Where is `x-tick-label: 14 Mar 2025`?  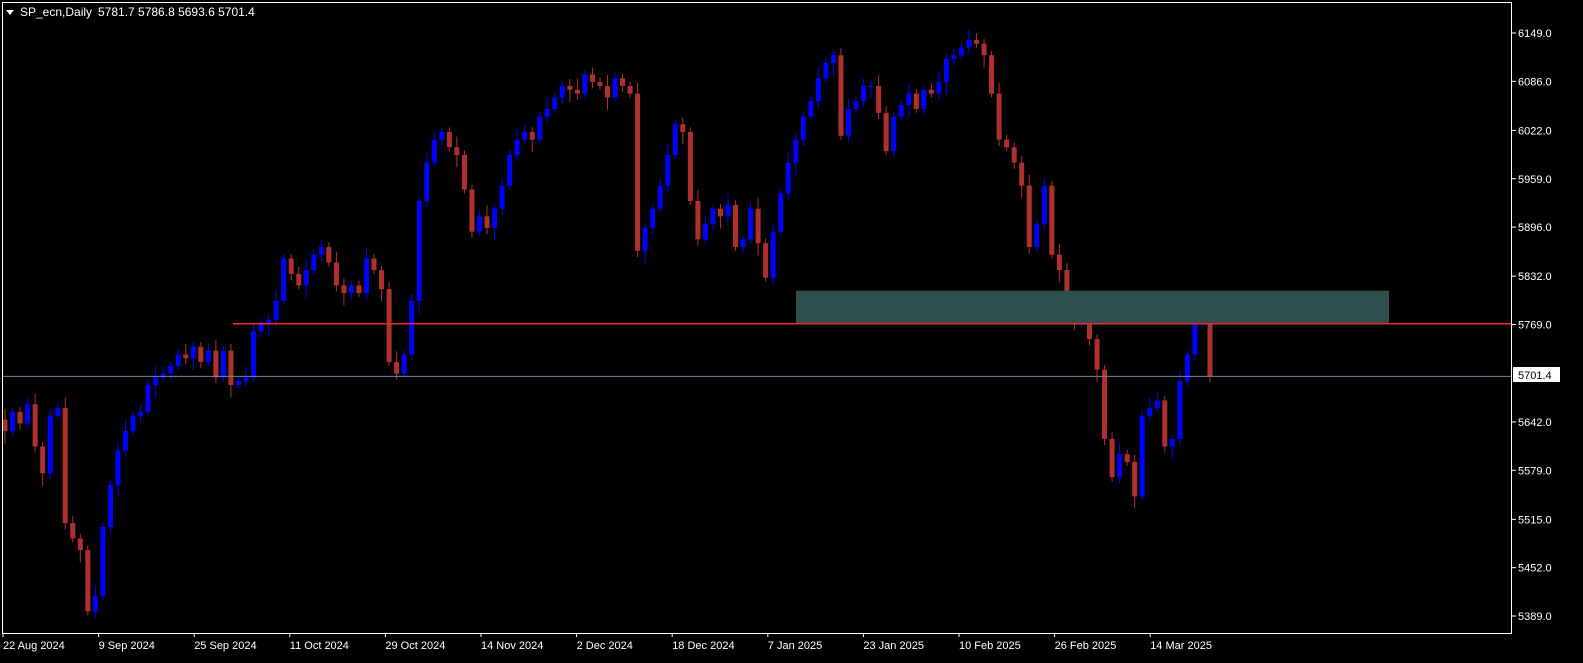
x-tick-label: 14 Mar 2025 is located at coordinates (1181, 646).